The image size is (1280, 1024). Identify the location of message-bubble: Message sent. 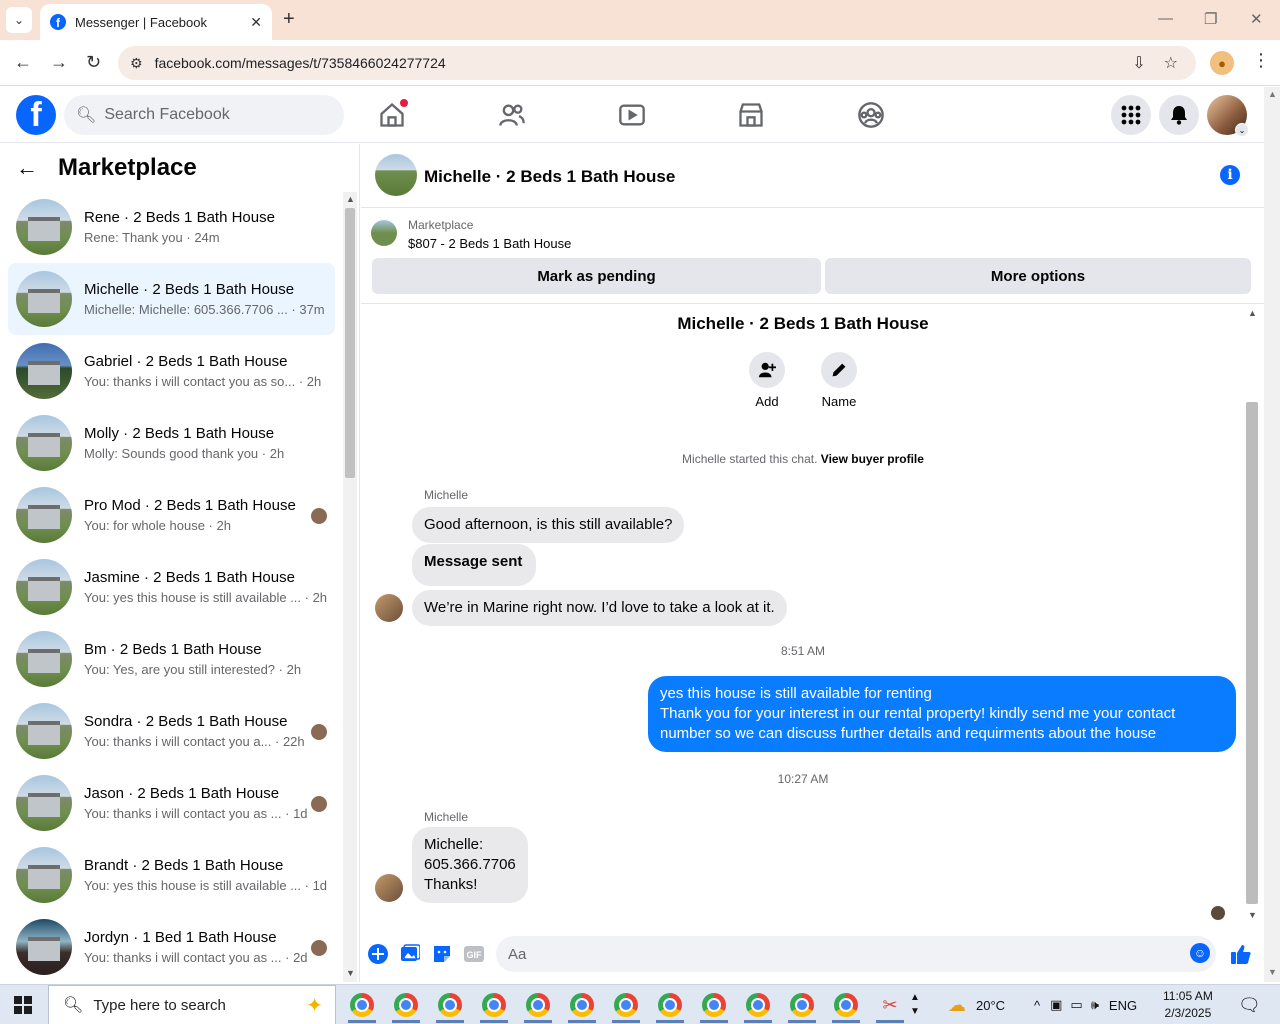
(474, 565).